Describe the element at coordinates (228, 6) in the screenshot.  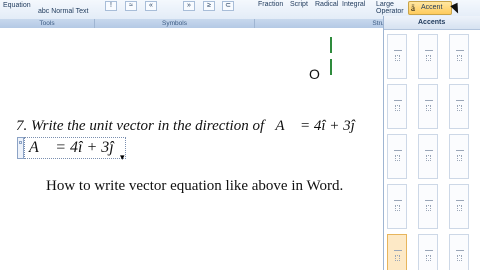
I see `symbol-button-6: ⊂` at that location.